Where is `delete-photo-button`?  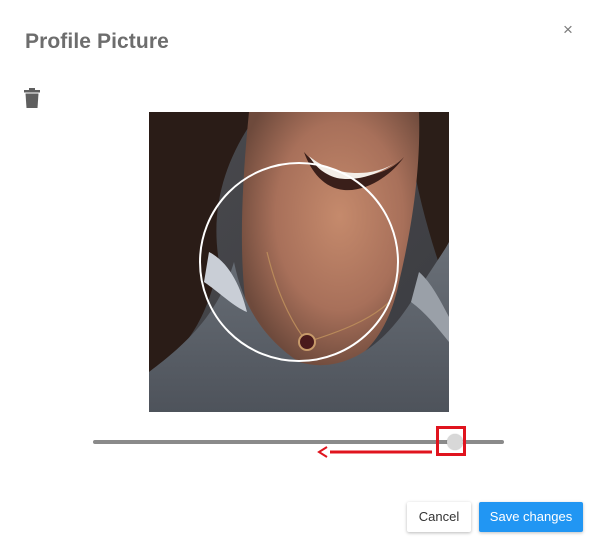 delete-photo-button is located at coordinates (32, 98).